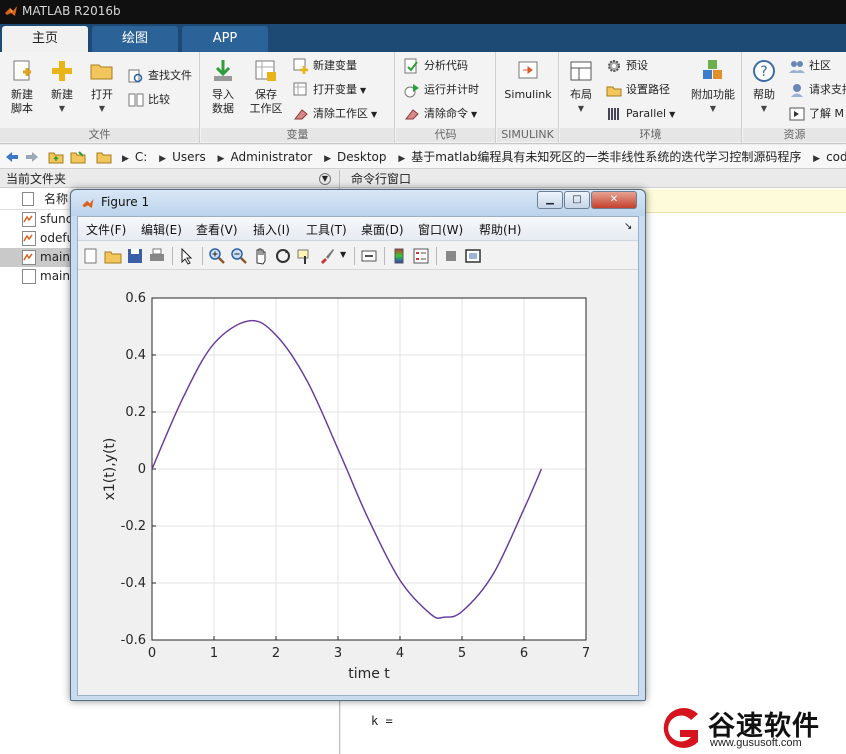  Describe the element at coordinates (261, 256) in the screenshot. I see `pan-hand-icon` at that location.